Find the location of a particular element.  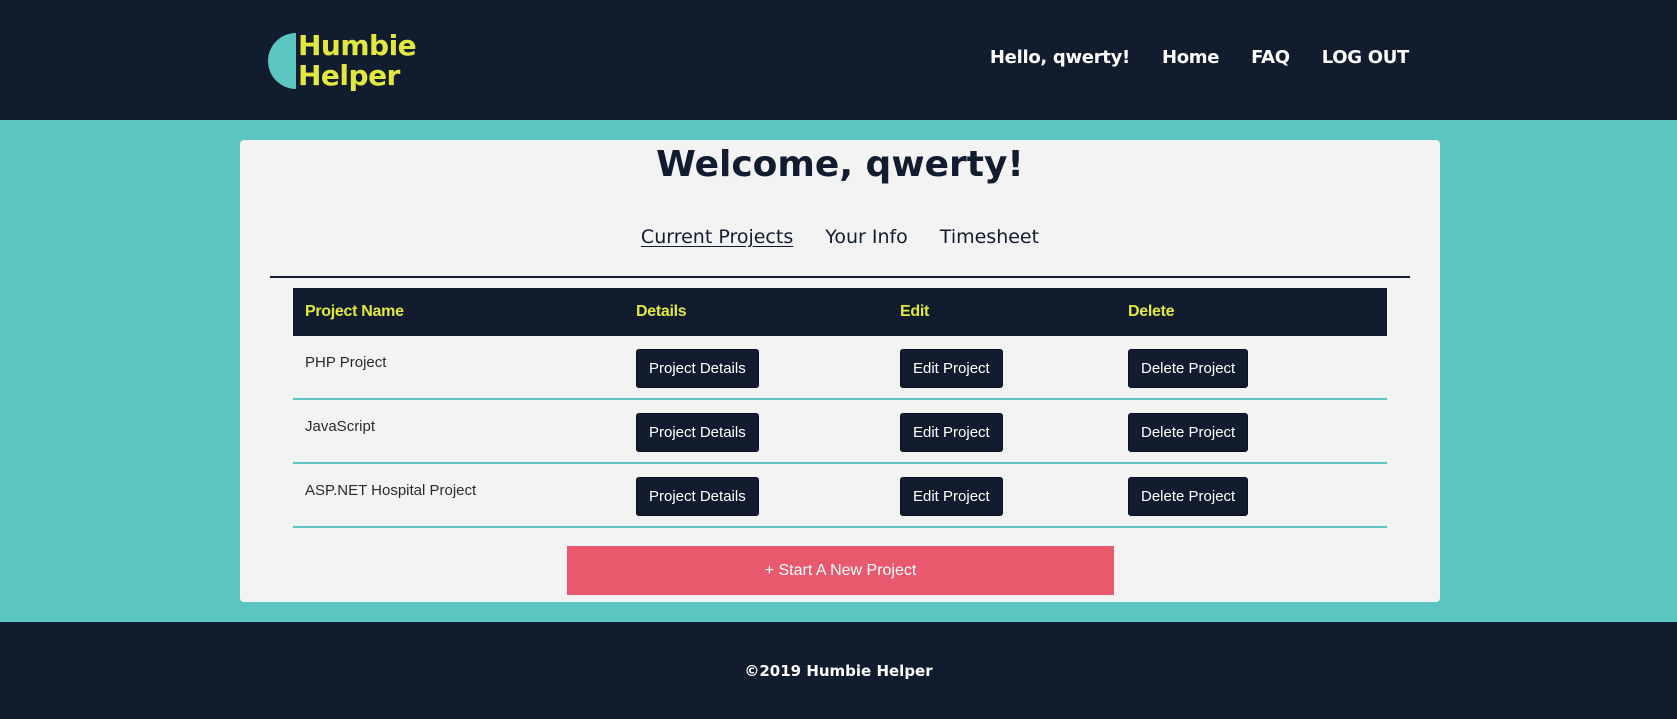

tab-bar: Current Projects Your Info Timesheet is located at coordinates (840, 237).